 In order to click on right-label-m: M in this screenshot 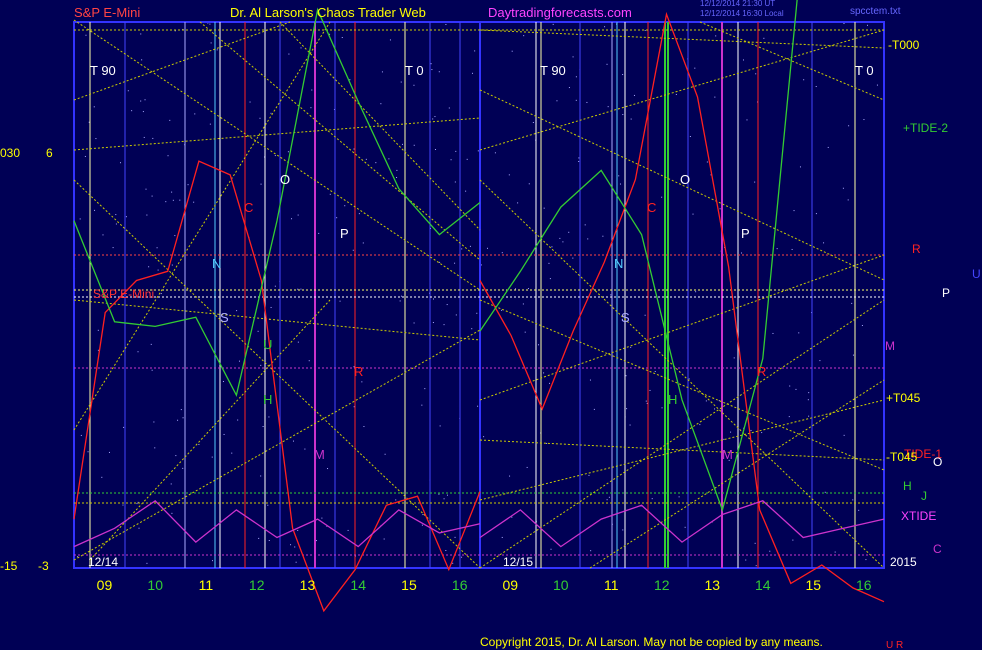, I will do `click(890, 346)`.